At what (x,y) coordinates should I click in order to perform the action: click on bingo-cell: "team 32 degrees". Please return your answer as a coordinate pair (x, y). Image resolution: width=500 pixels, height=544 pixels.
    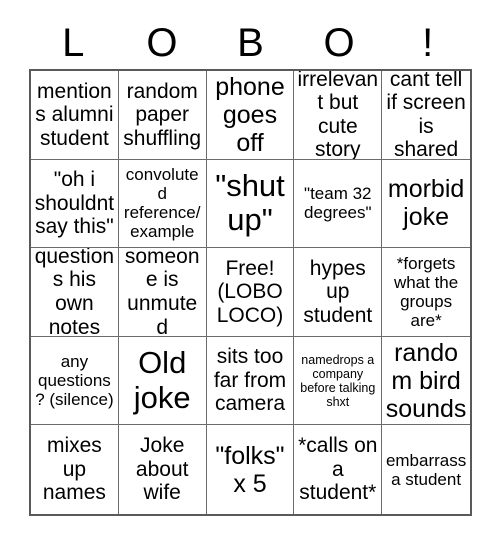
    Looking at the image, I should click on (338, 204).